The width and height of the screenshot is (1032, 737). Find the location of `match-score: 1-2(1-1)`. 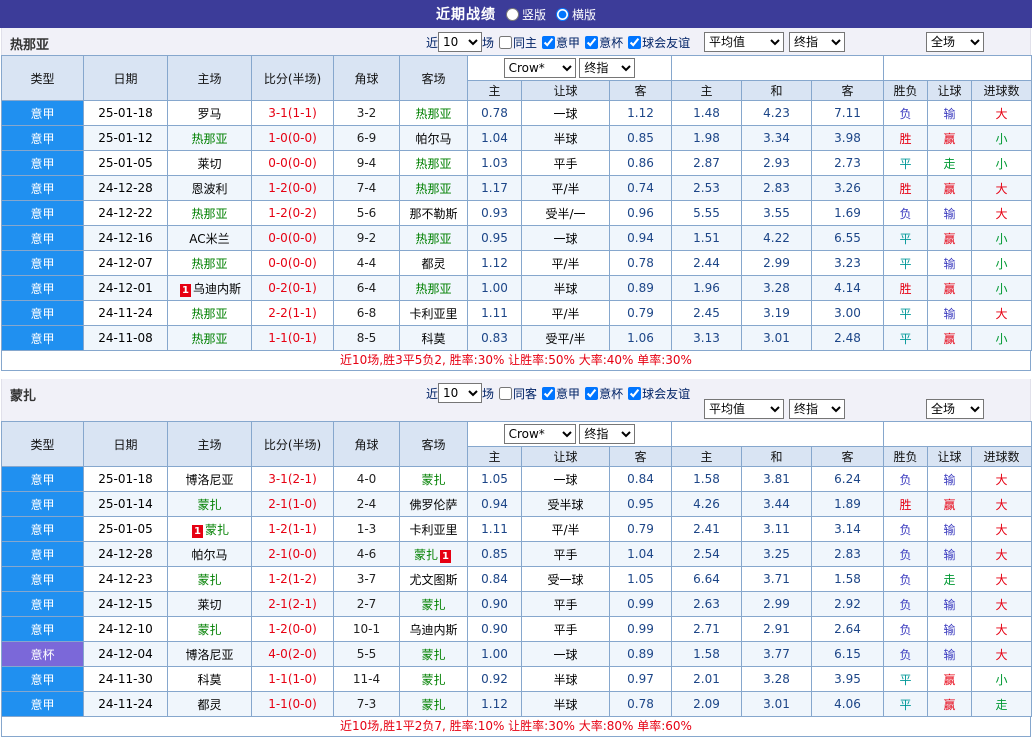

match-score: 1-2(1-1) is located at coordinates (292, 529).